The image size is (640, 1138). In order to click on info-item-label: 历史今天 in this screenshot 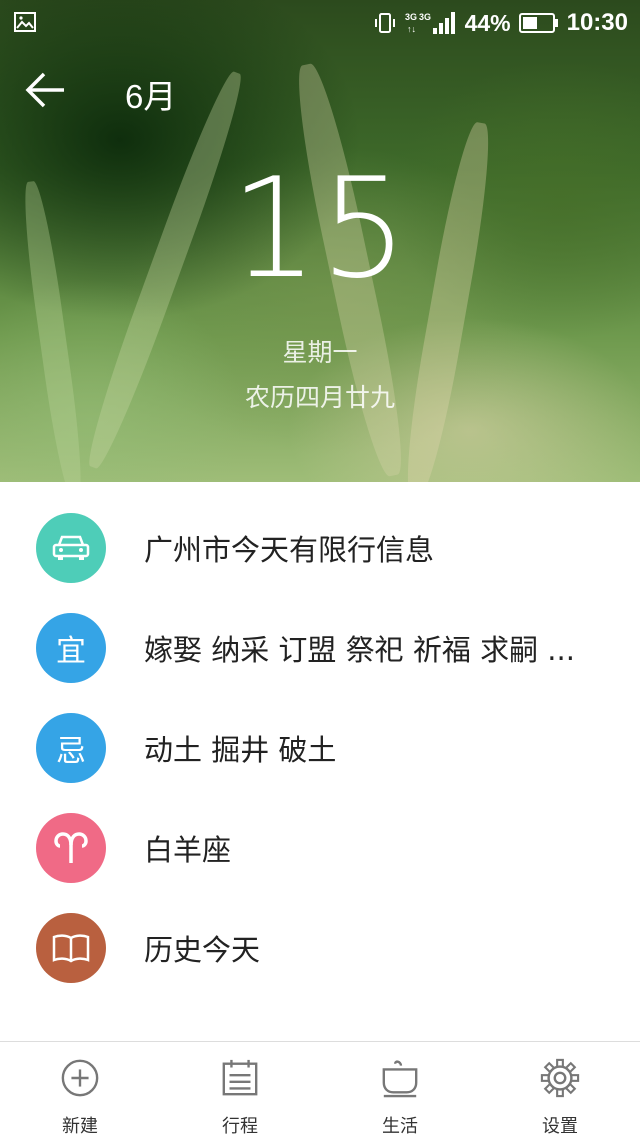, I will do `click(202, 950)`.